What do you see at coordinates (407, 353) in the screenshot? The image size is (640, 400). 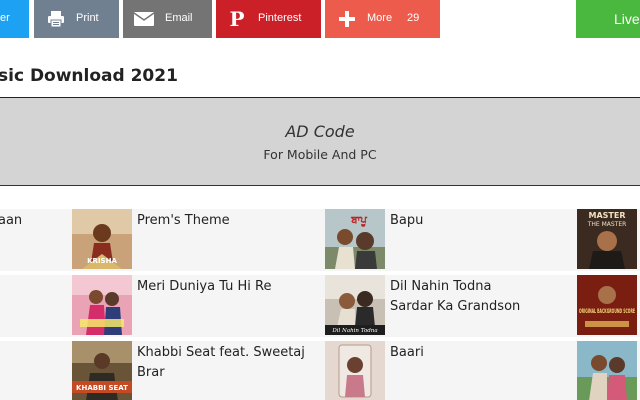 I see `song-title-baari: Baari` at bounding box center [407, 353].